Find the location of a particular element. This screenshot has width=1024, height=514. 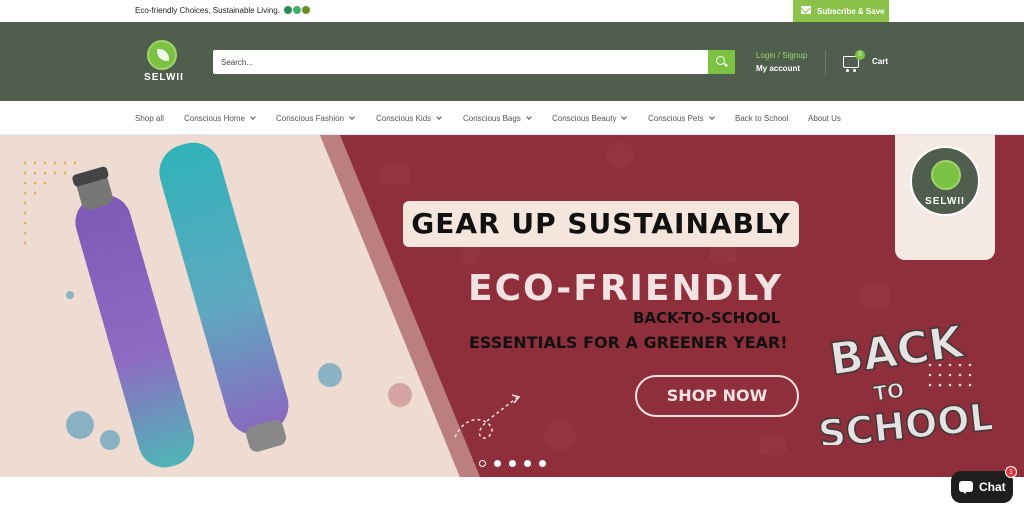

back-to-school-graphic: BACK TO SCHOOL is located at coordinates (904, 380).